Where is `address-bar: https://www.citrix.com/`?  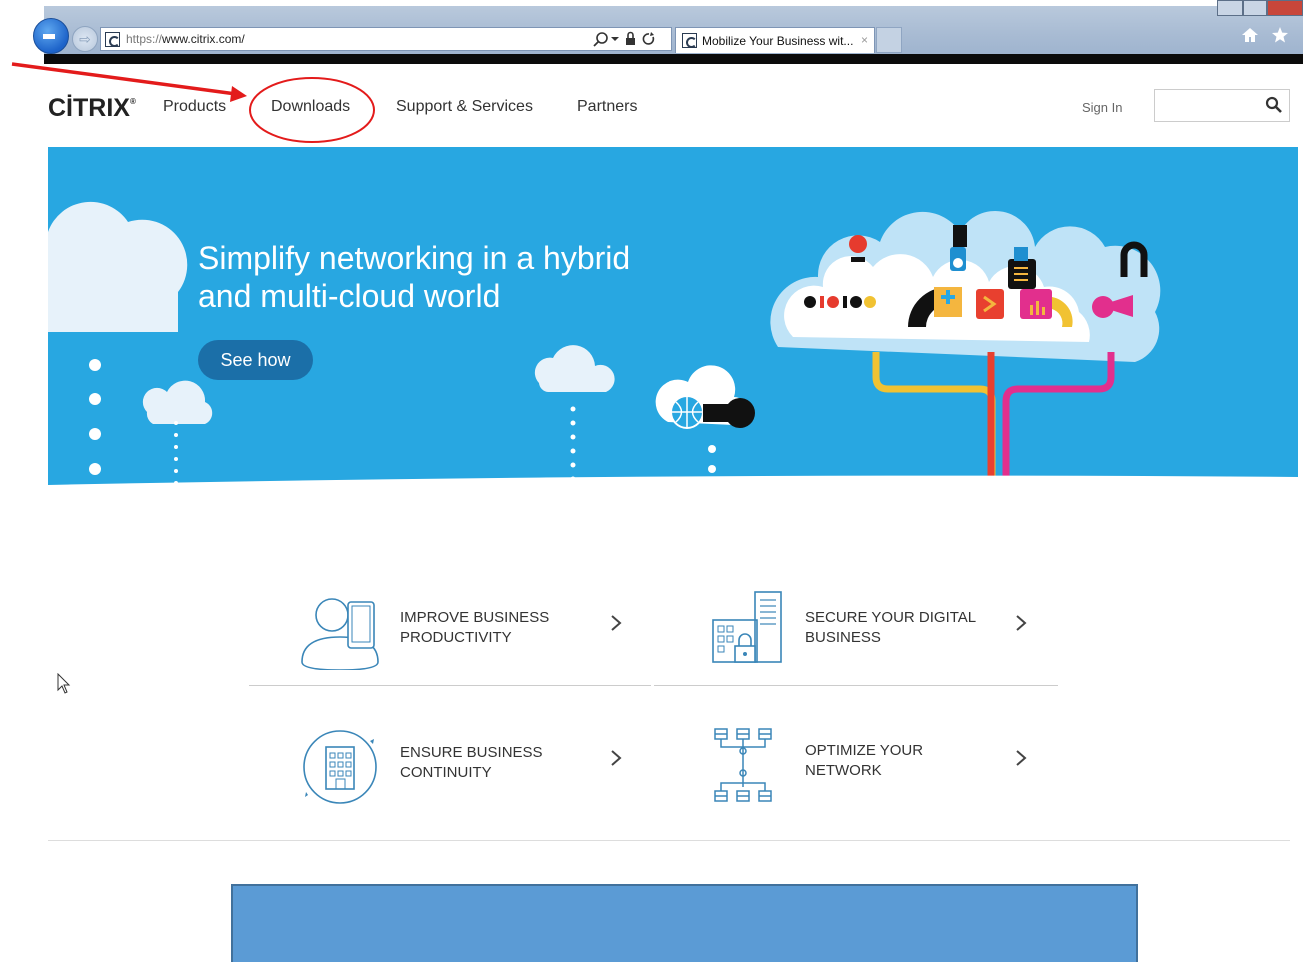 address-bar: https://www.citrix.com/ is located at coordinates (386, 39).